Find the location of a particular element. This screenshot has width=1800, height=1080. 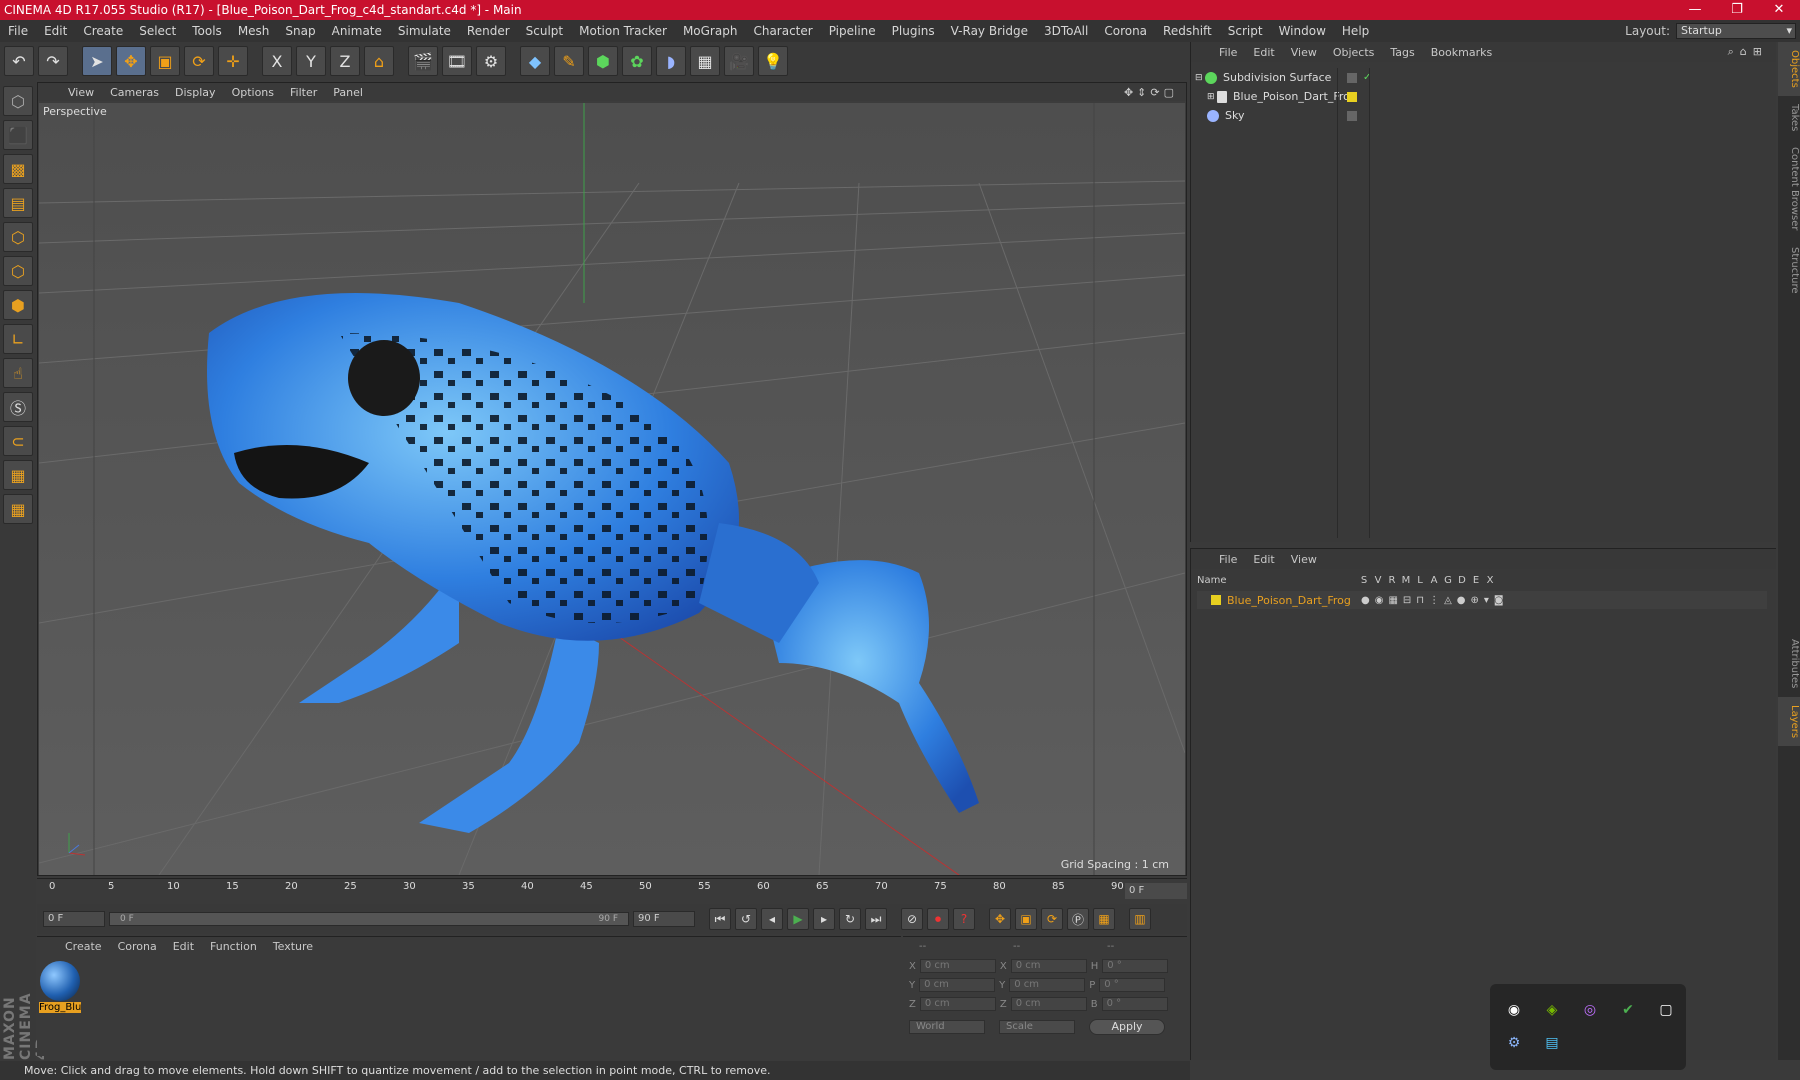

make-editable-icon: ⬡ is located at coordinates (18, 101).